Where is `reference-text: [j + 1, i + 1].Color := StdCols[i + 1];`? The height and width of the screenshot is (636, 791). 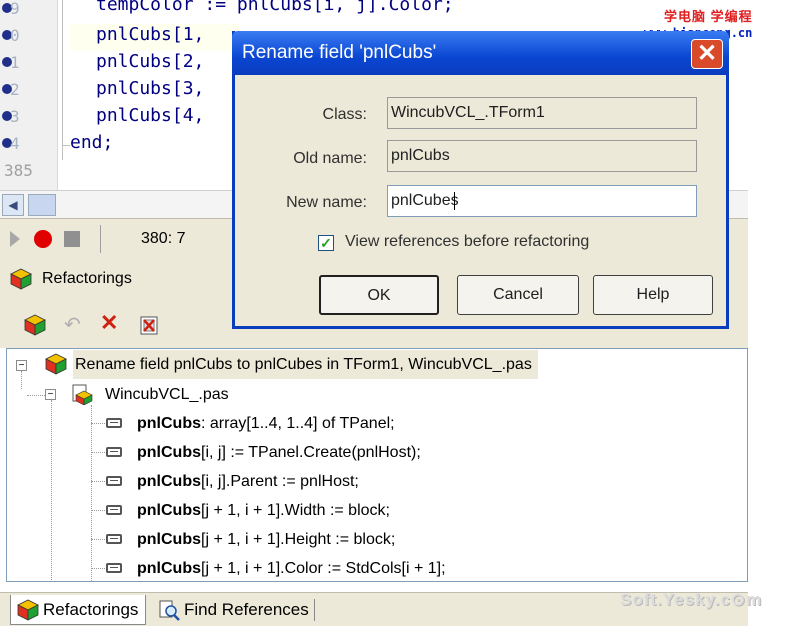 reference-text: [j + 1, i + 1].Color := StdCols[i + 1]; is located at coordinates (323, 568).